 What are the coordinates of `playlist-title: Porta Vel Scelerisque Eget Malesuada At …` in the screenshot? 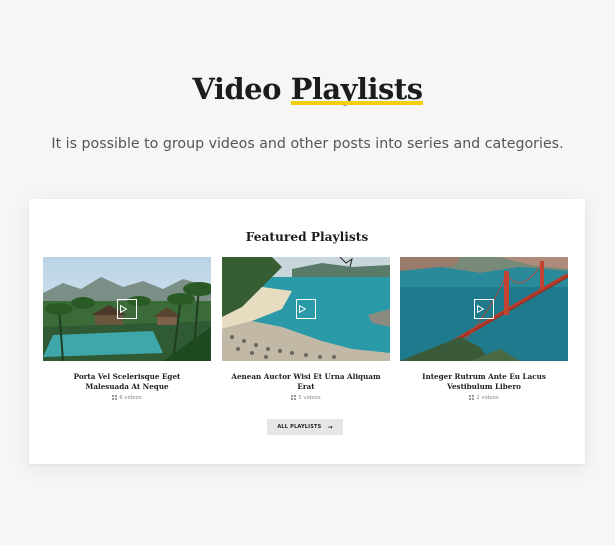 It's located at (127, 382).